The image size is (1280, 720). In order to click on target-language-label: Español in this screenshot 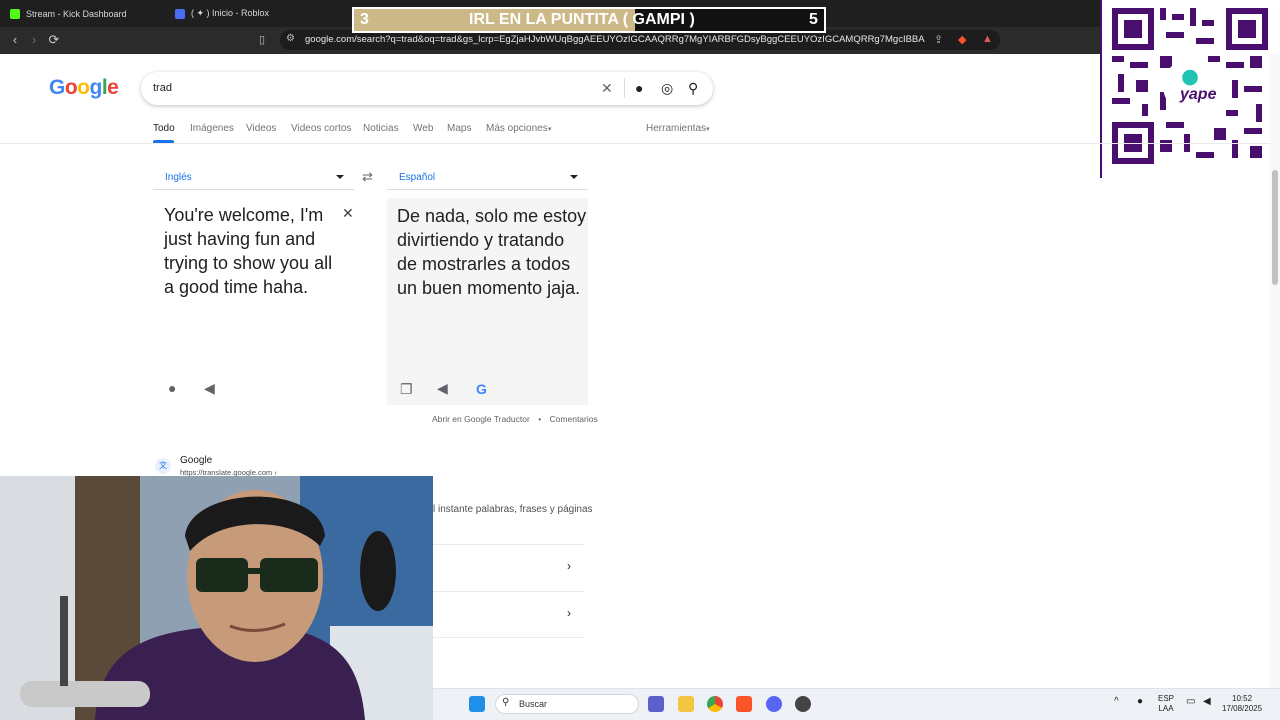, I will do `click(417, 177)`.